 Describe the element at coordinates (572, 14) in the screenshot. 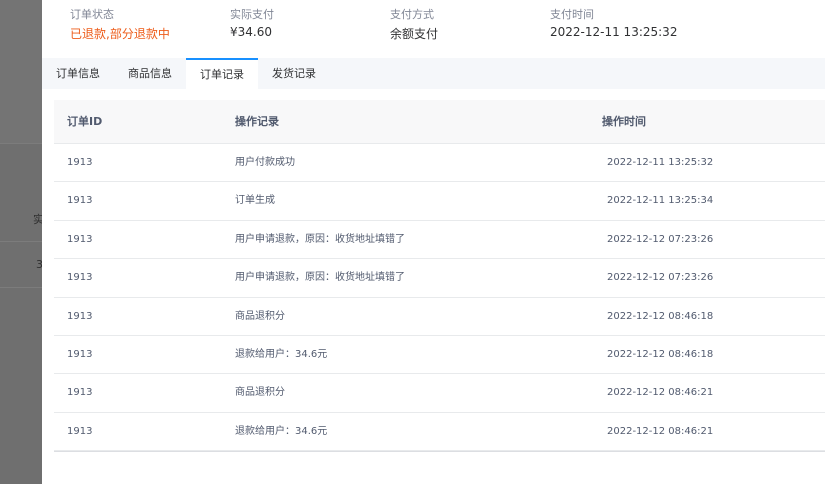

I see `summary-label: 支付时间` at that location.